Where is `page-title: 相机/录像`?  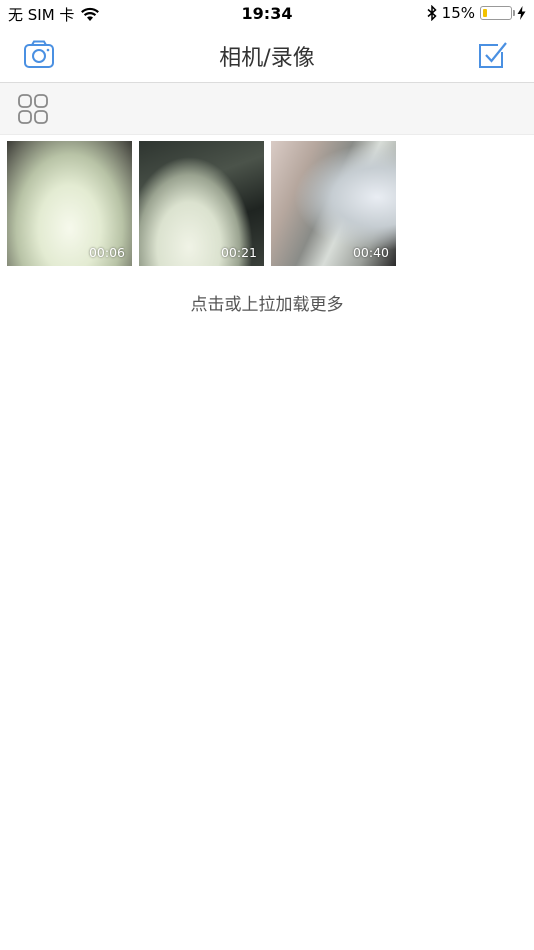
page-title: 相机/录像 is located at coordinates (267, 58).